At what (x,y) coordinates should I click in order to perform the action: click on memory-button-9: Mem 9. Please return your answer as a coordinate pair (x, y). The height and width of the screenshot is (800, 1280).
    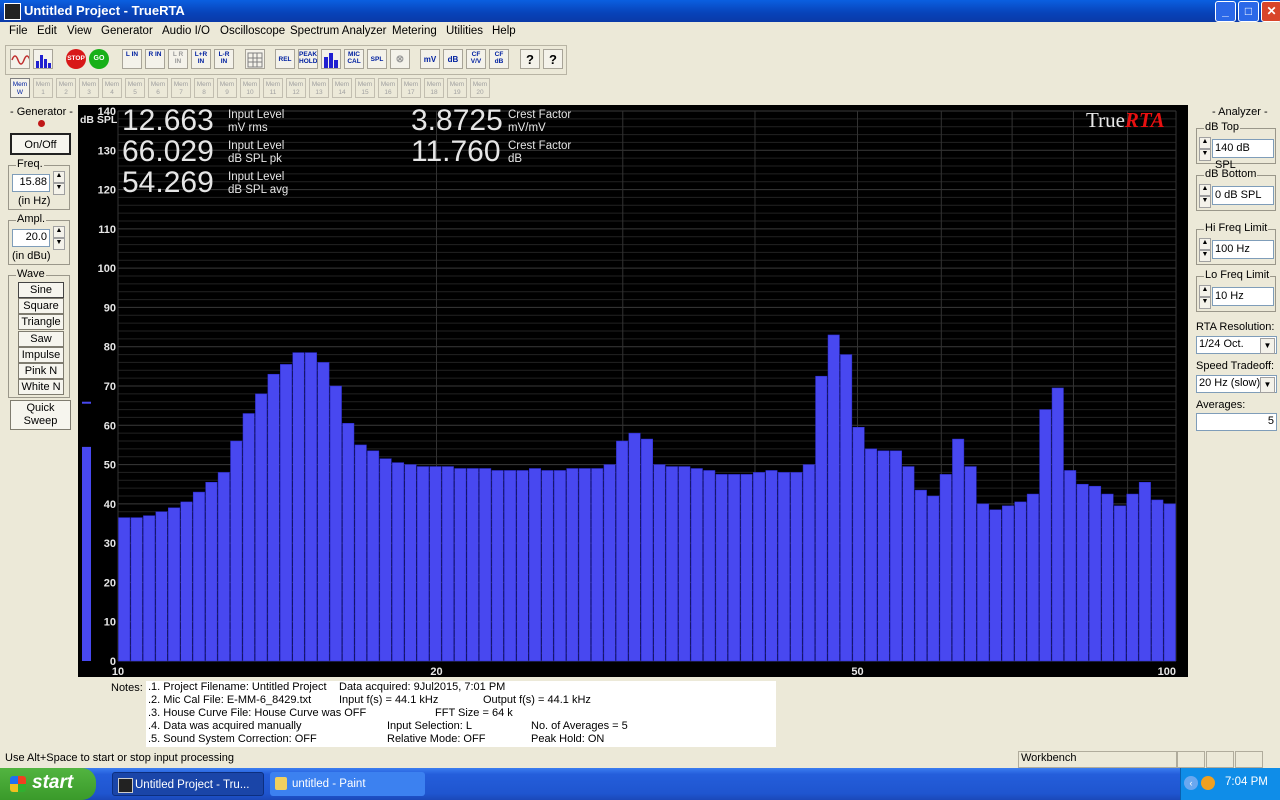
    Looking at the image, I should click on (227, 88).